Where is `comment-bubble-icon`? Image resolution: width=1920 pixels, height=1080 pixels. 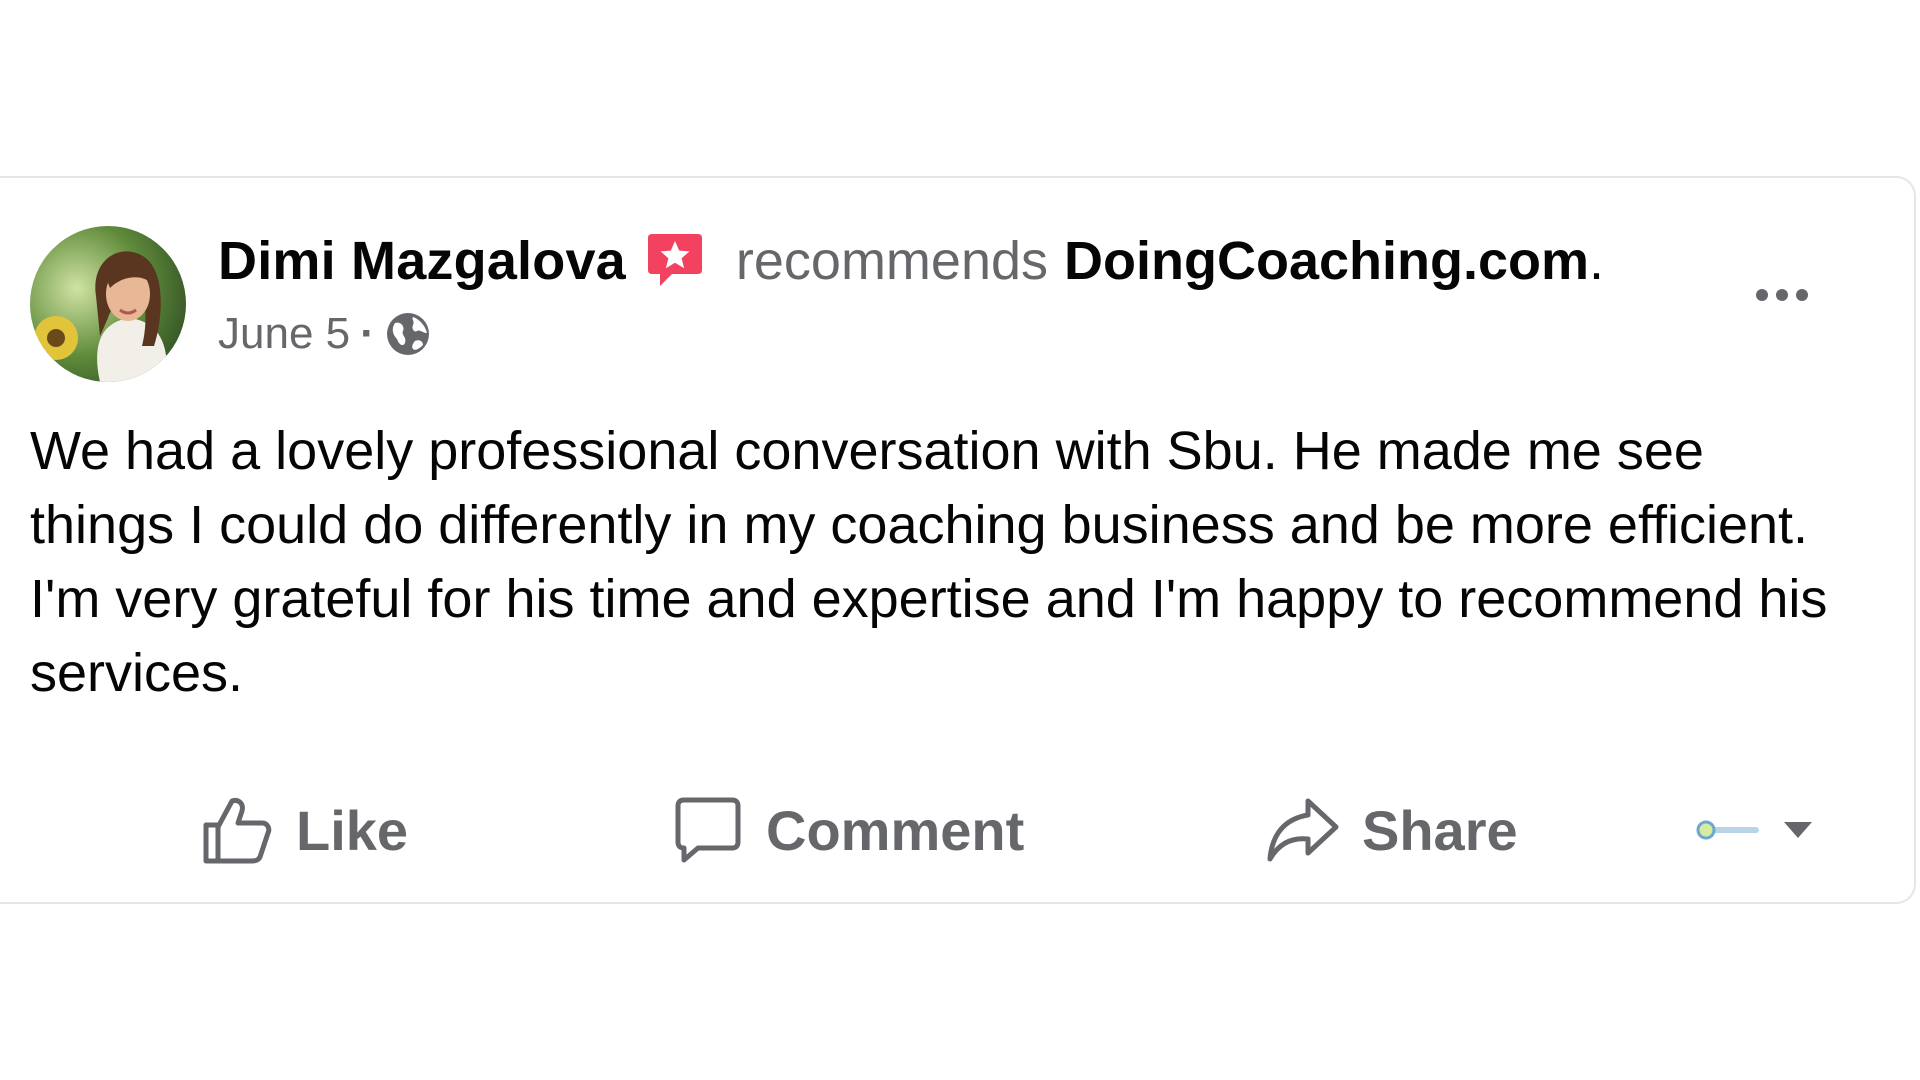 comment-bubble-icon is located at coordinates (708, 830).